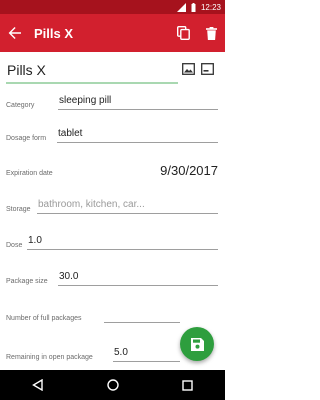 This screenshot has width=320, height=400. What do you see at coordinates (207, 68) in the screenshot?
I see `note-icon` at bounding box center [207, 68].